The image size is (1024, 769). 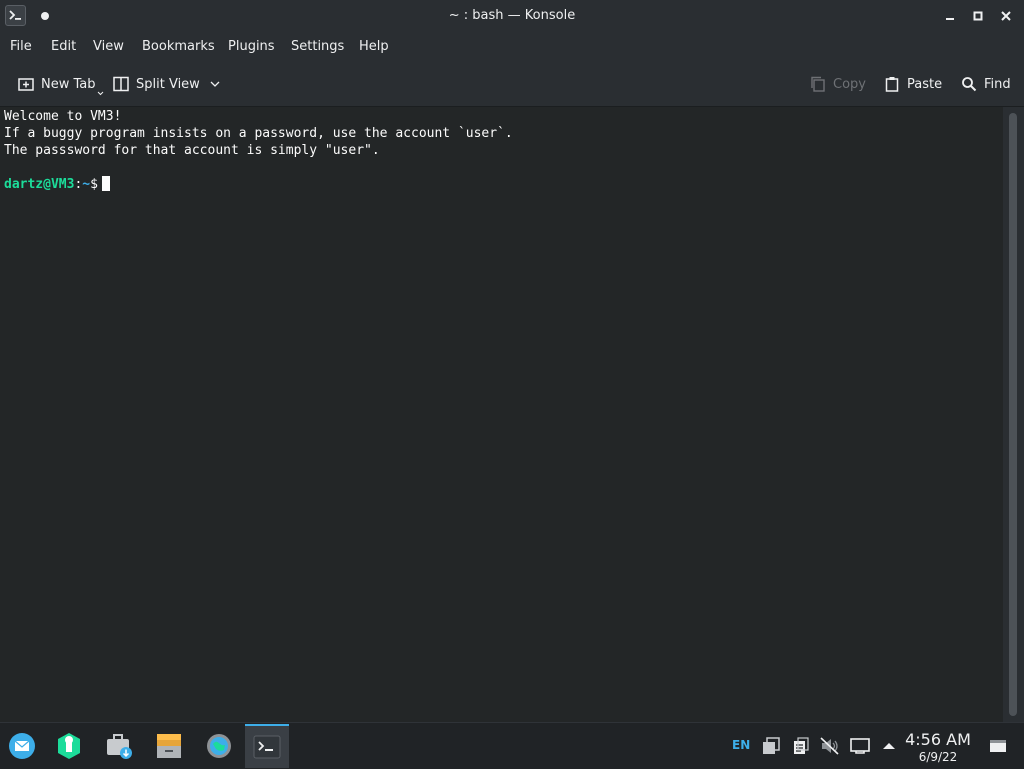 I want to click on close-icon, so click(x=1006, y=16).